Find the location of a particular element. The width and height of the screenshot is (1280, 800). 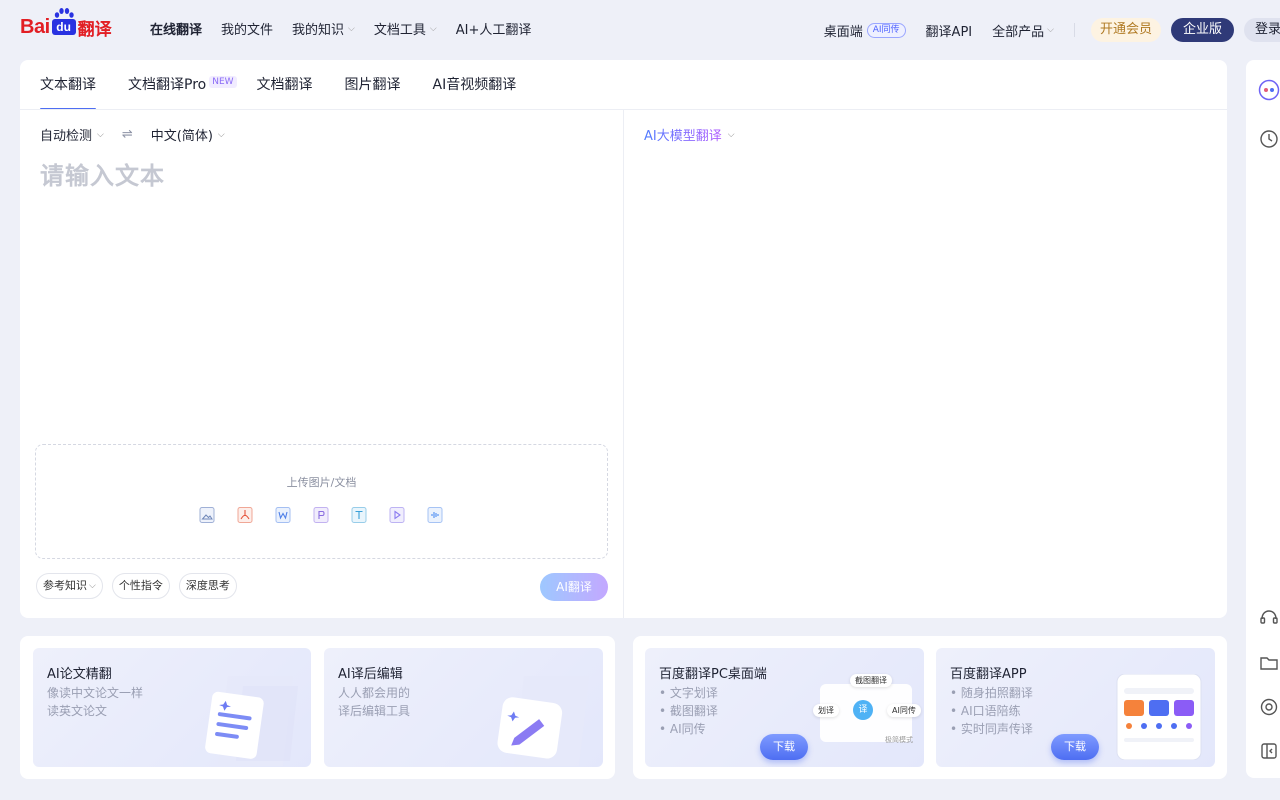

chip-label: 个性指令 is located at coordinates (140, 585).